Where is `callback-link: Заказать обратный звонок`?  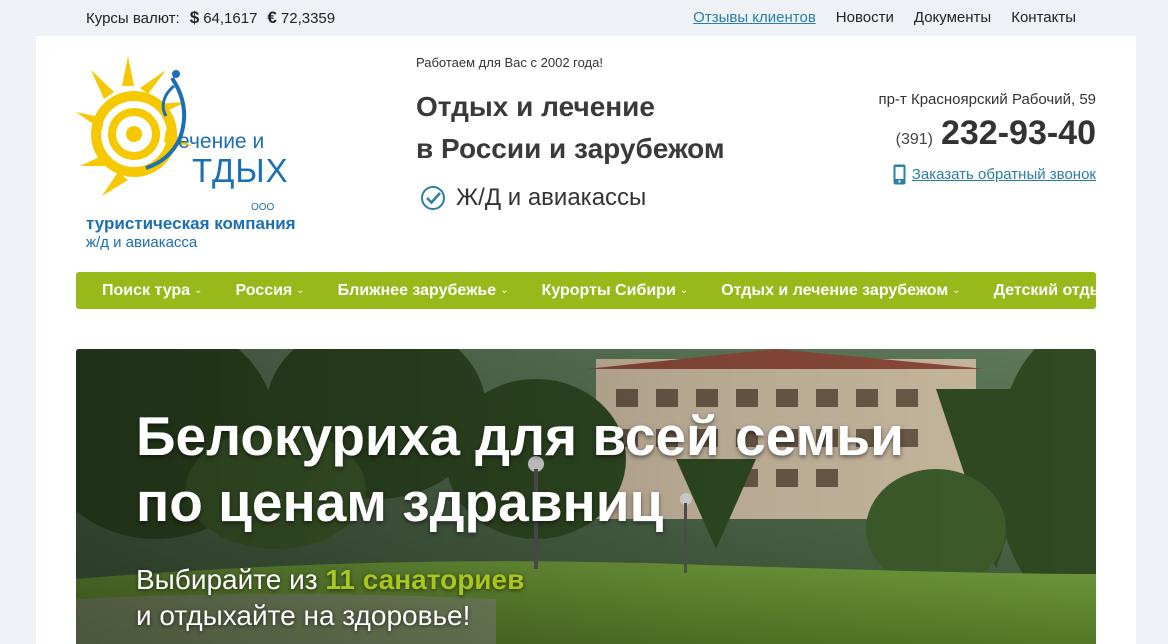 callback-link: Заказать обратный звонок is located at coordinates (1004, 174).